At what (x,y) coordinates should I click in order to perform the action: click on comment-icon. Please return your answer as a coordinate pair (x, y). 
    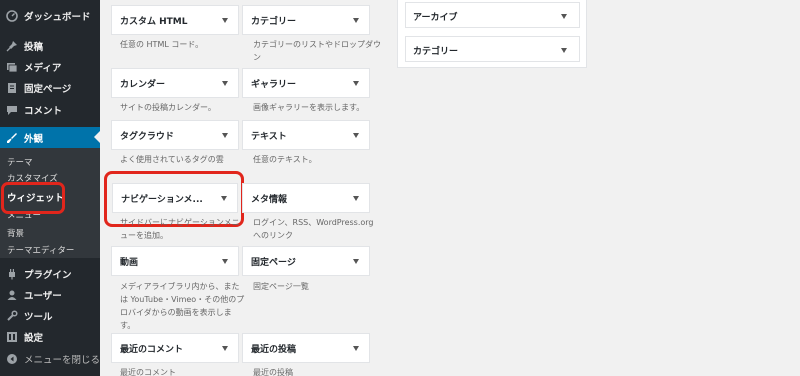
    Looking at the image, I should click on (12, 110).